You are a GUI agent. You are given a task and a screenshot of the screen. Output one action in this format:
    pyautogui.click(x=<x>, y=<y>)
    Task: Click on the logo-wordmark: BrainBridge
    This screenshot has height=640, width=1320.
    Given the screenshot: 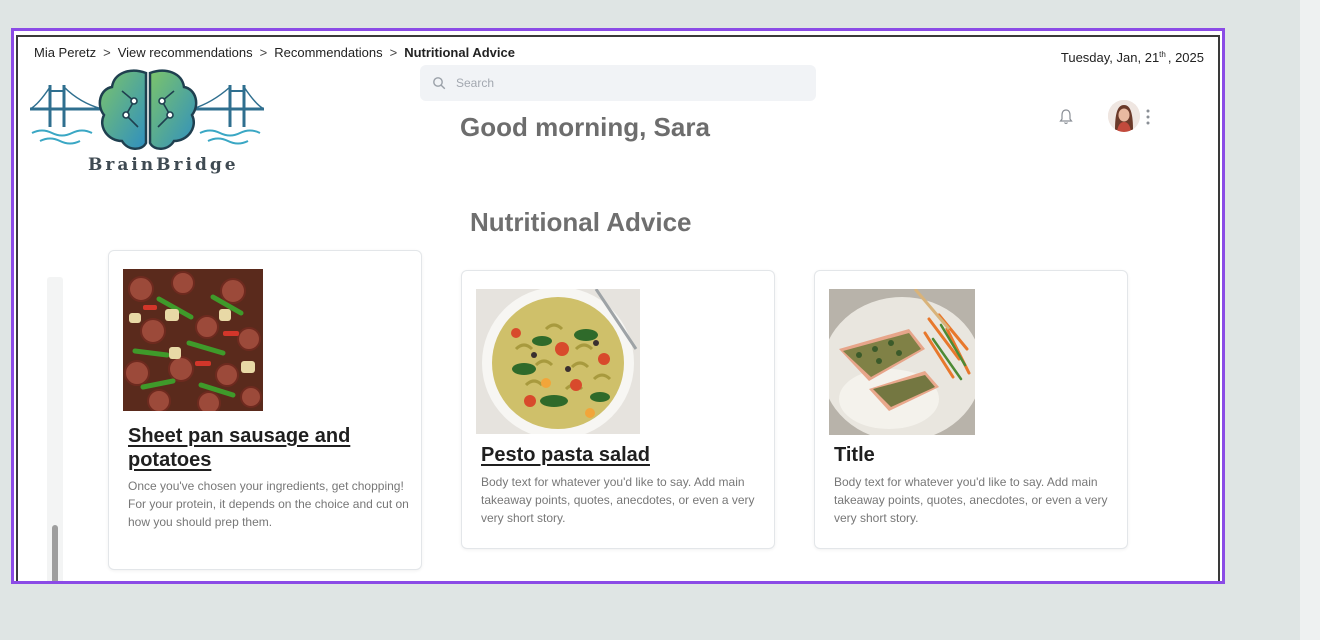 What is the action you would take?
    pyautogui.click(x=163, y=165)
    